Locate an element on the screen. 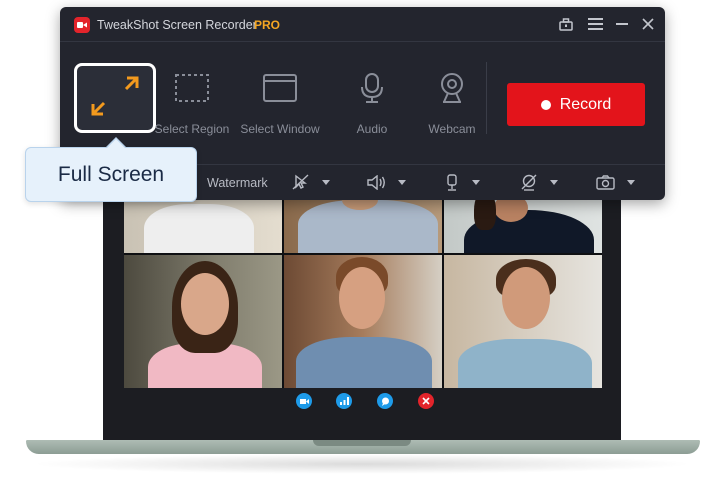 The image size is (710, 486). watermark-option: Watermark is located at coordinates (237, 183).